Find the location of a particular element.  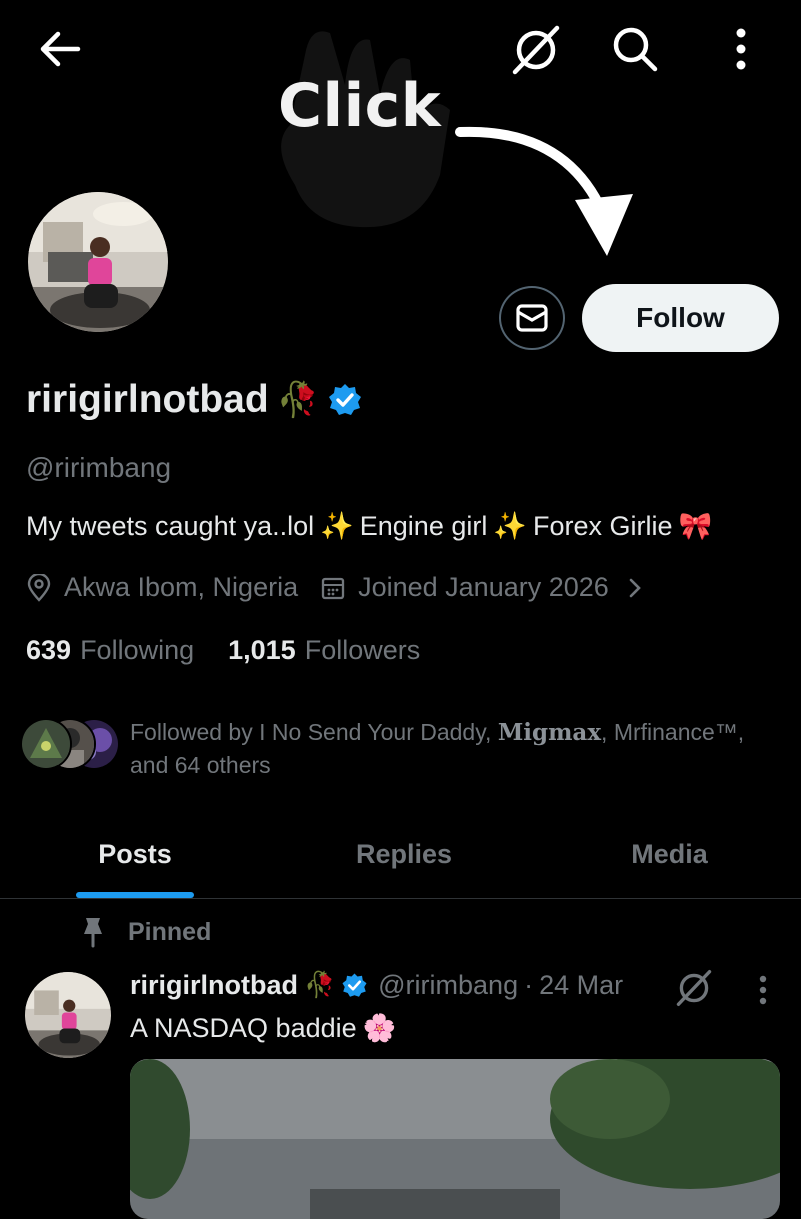

followers-link: 1,015 Followers is located at coordinates (324, 650).